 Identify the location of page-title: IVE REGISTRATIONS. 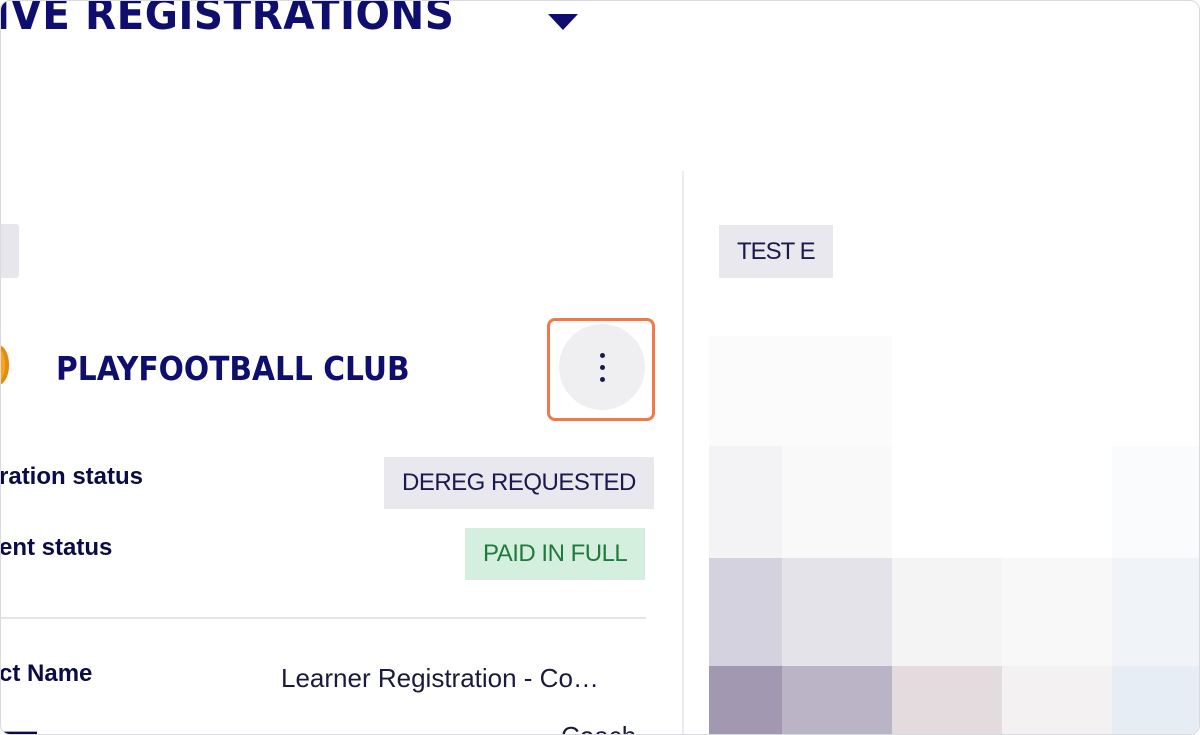
(227, 20).